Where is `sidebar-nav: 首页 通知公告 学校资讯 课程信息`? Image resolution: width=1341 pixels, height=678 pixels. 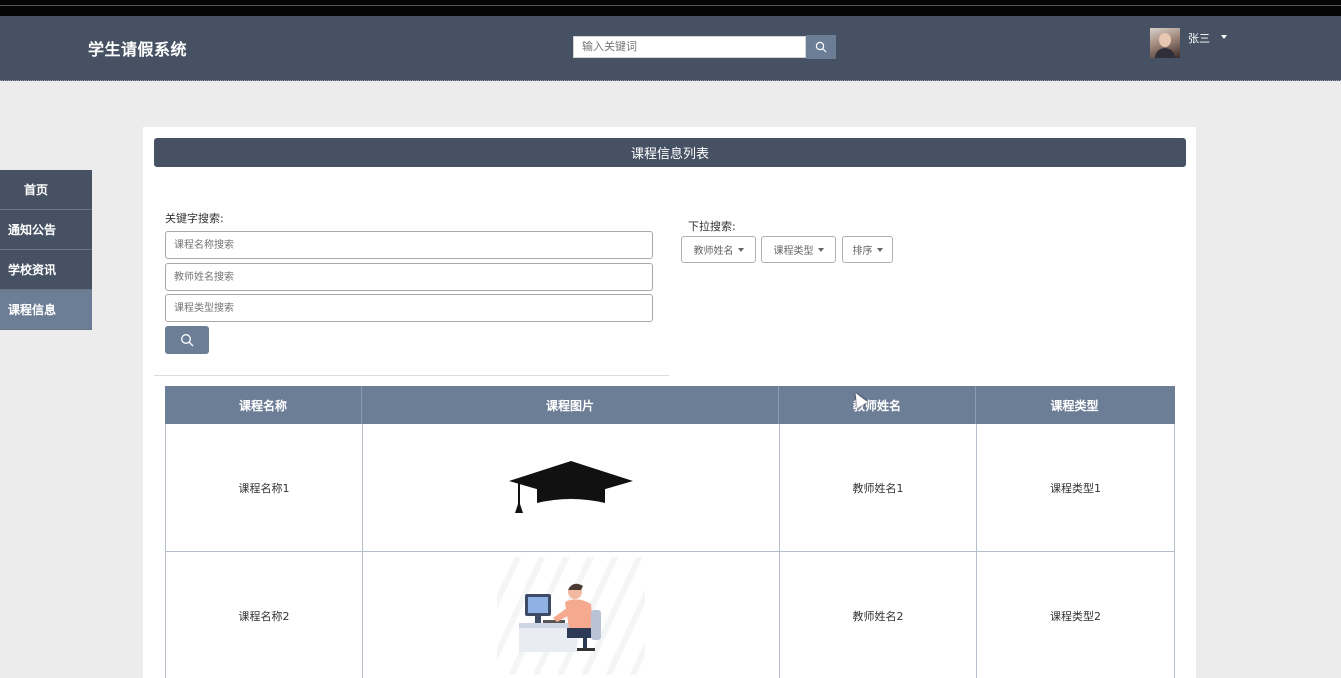
sidebar-nav: 首页 通知公告 学校资讯 课程信息 is located at coordinates (46, 250).